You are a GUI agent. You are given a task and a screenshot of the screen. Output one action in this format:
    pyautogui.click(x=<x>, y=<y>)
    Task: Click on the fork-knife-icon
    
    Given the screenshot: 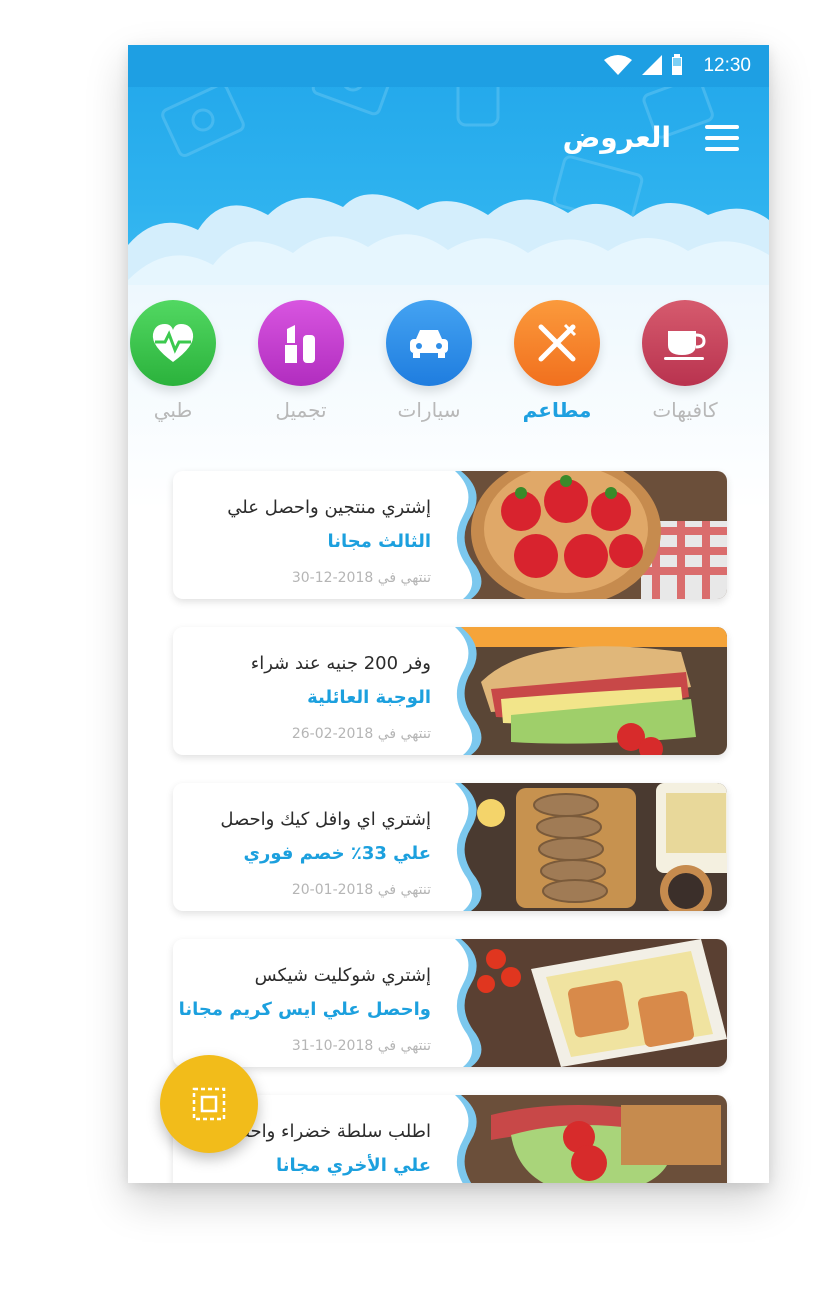 What is the action you would take?
    pyautogui.click(x=557, y=342)
    